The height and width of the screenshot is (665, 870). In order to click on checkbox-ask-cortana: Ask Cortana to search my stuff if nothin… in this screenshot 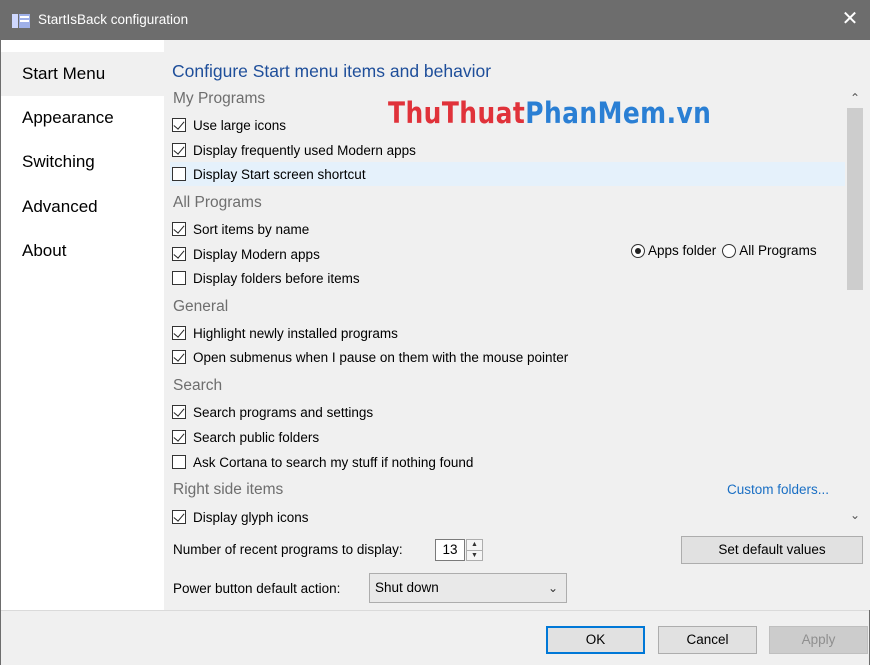, I will do `click(322, 462)`.